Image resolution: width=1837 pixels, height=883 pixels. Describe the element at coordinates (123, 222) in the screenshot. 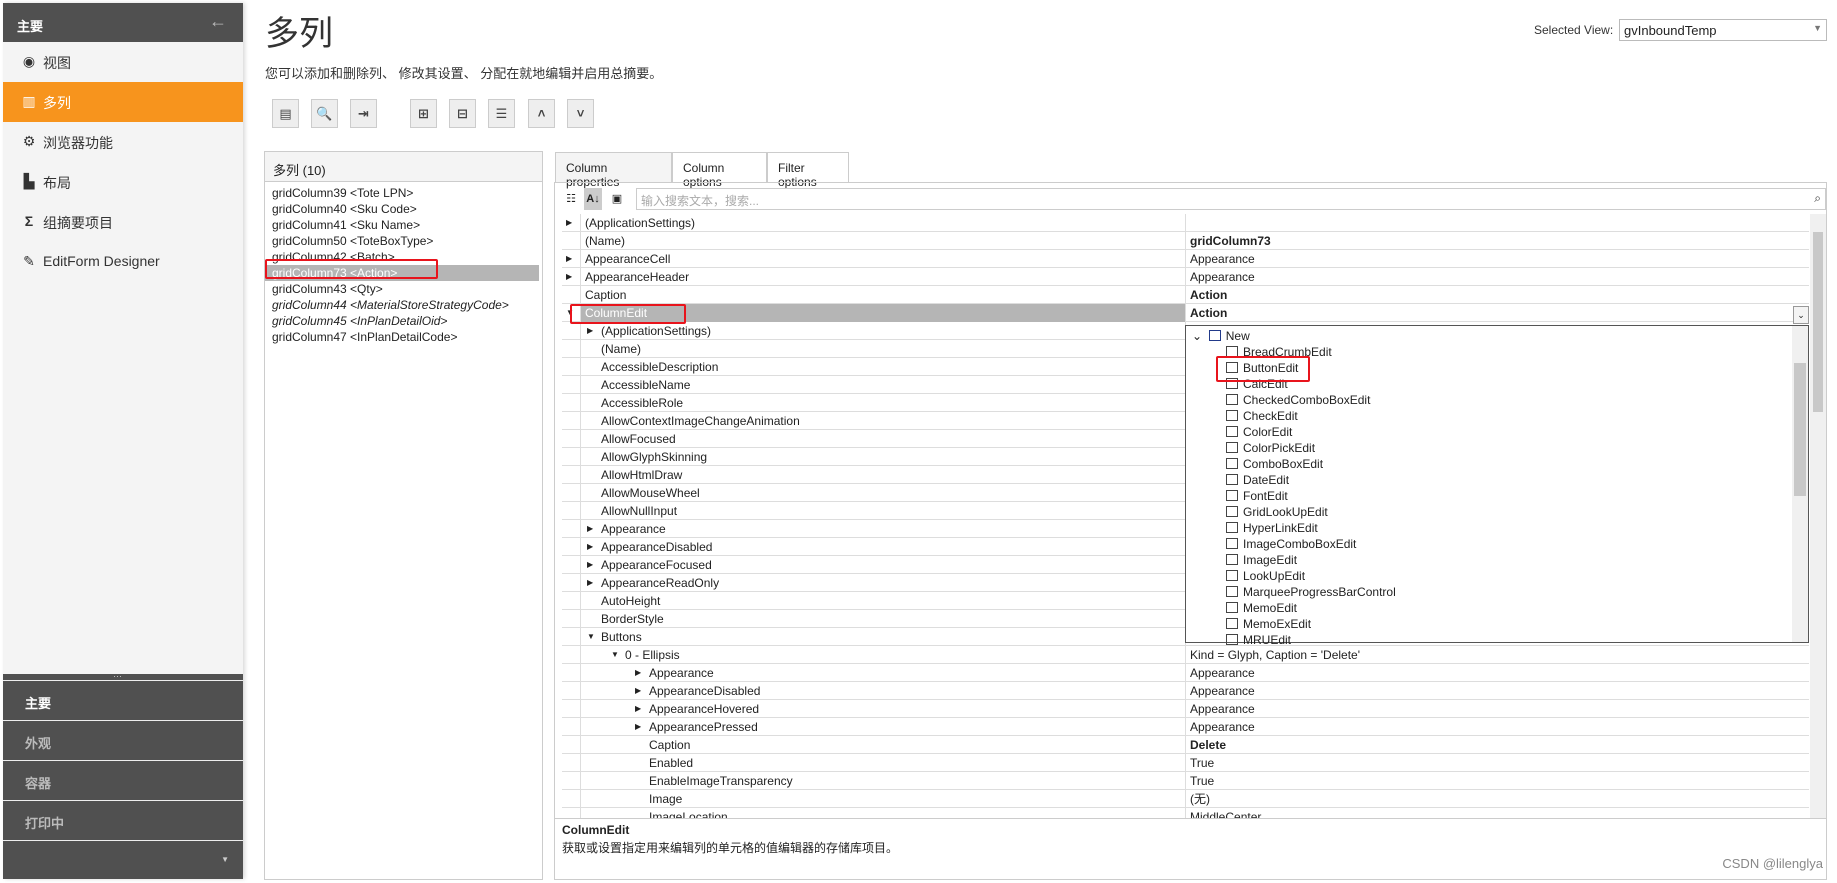

I see `sidebar-item-4: Σ 组摘要项目` at that location.